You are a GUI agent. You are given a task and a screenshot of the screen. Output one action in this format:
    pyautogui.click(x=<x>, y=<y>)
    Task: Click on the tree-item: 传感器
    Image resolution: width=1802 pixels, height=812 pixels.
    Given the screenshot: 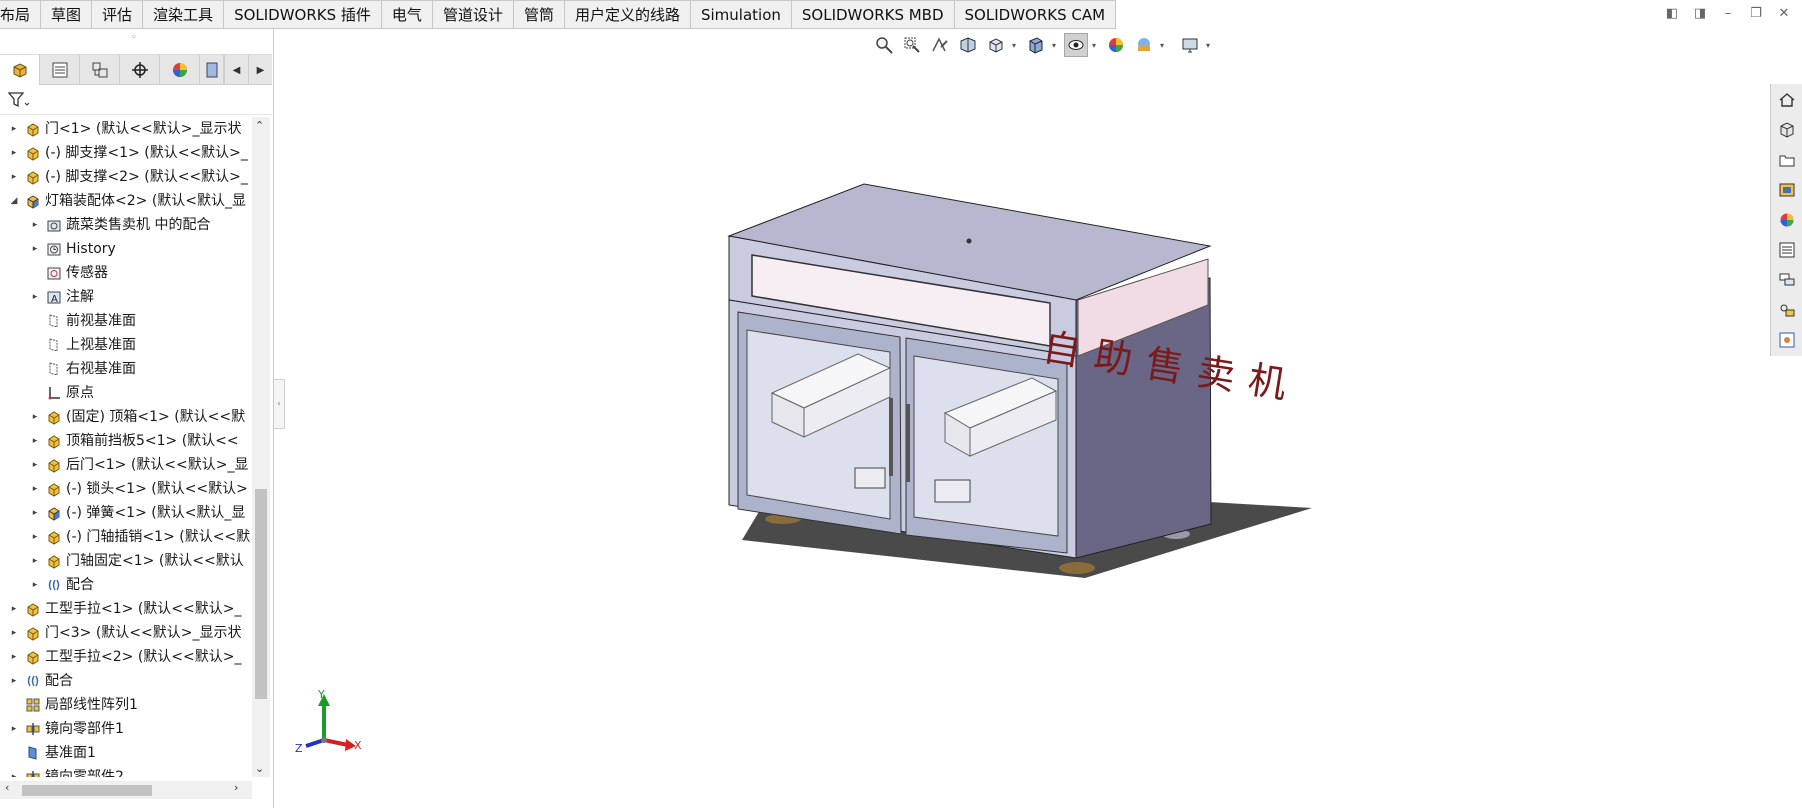 What is the action you would take?
    pyautogui.click(x=126, y=273)
    